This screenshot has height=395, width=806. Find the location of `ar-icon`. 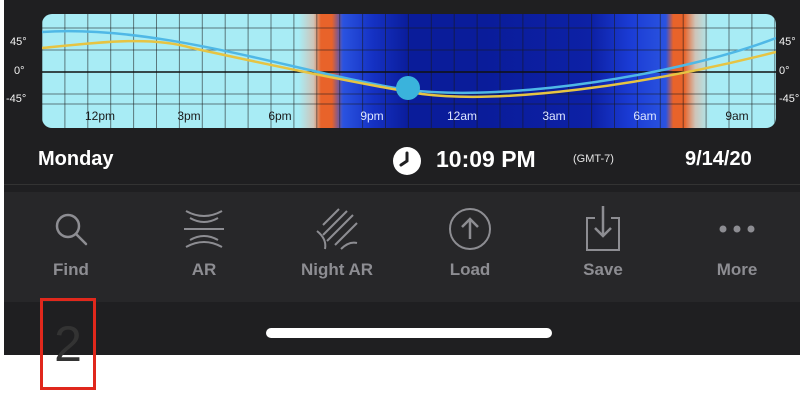

ar-icon is located at coordinates (204, 229).